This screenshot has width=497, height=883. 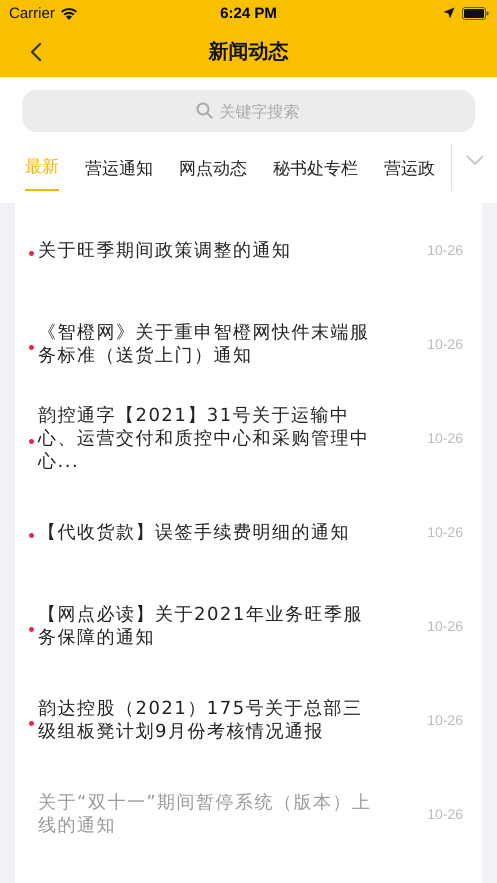 What do you see at coordinates (204, 344) in the screenshot?
I see `news-title: 《智橙网》关于重申智橙网快件末端服务标准（送货上门）通知` at bounding box center [204, 344].